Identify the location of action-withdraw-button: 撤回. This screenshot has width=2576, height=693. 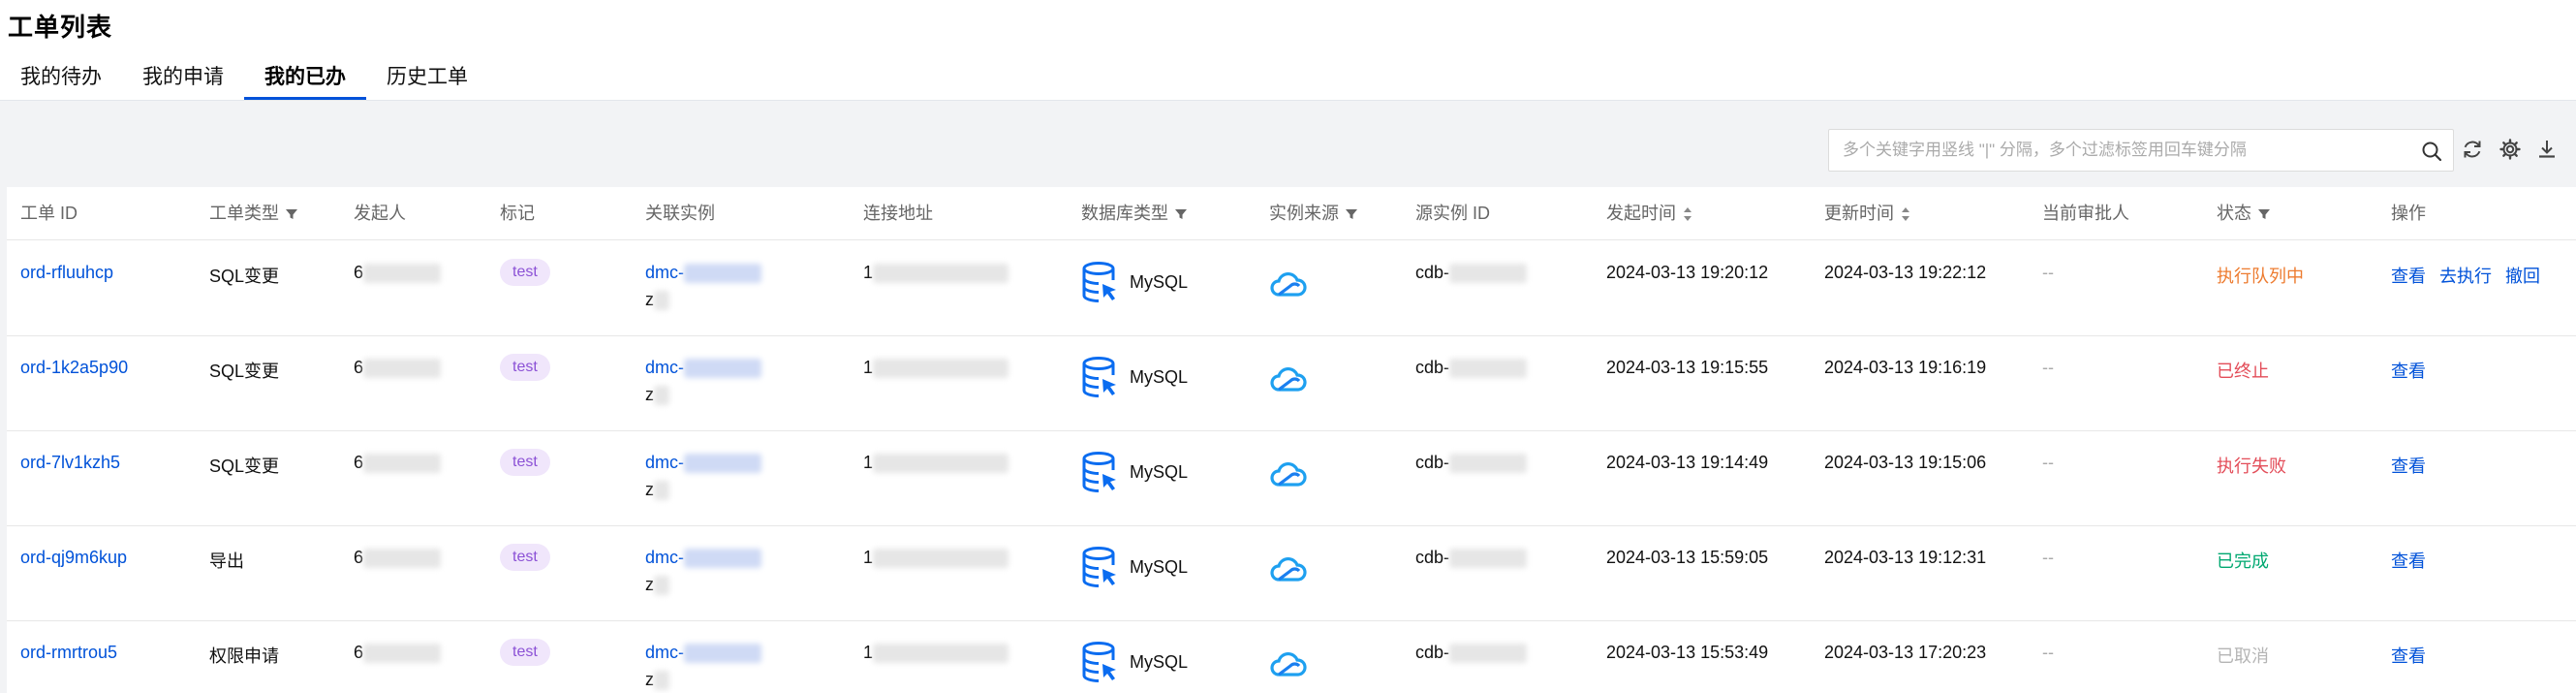
(2522, 277).